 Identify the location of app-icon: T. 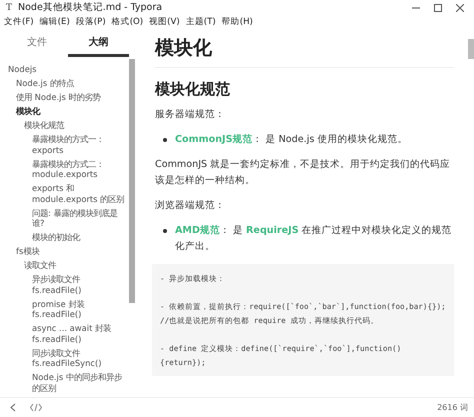
(9, 7).